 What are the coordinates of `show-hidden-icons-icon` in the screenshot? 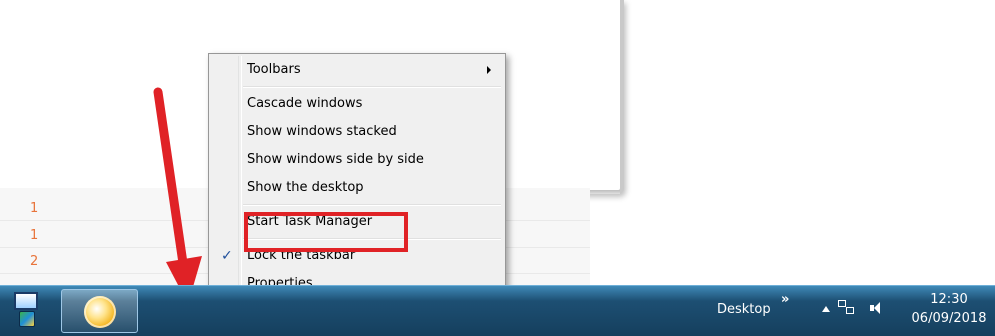 It's located at (826, 309).